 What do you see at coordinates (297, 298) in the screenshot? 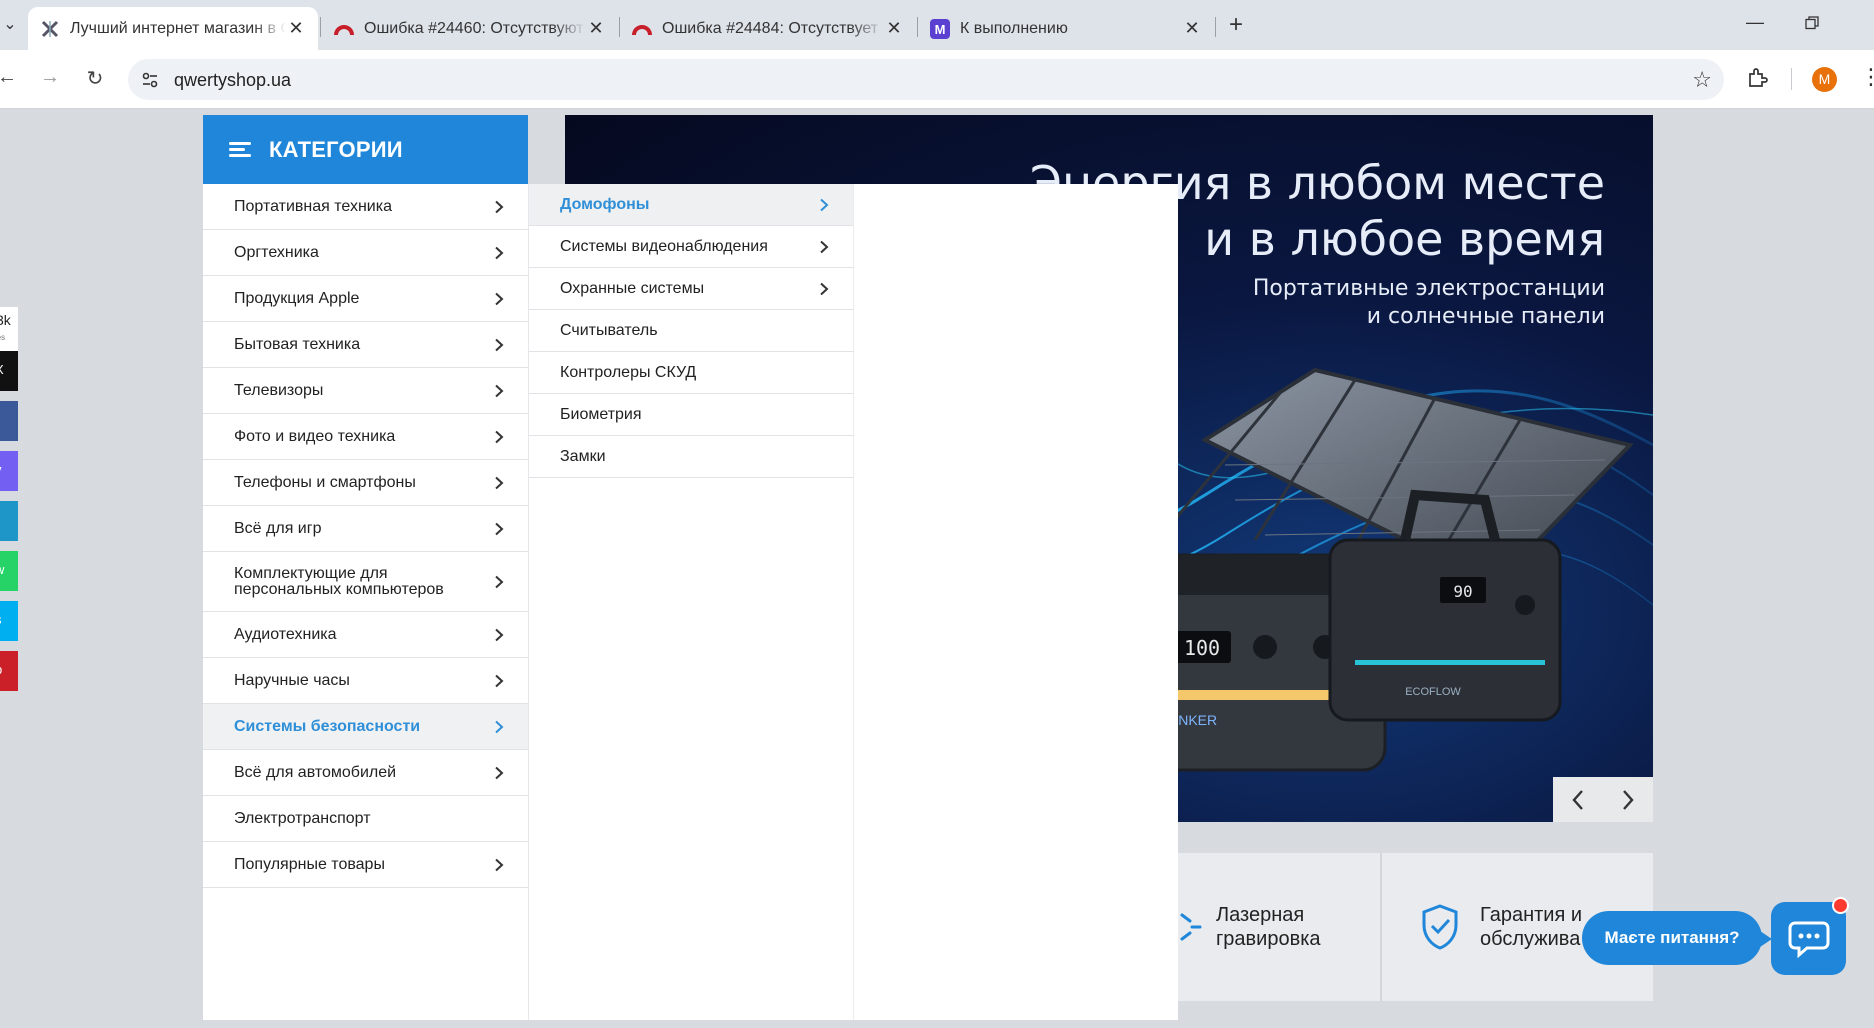
I see `category-label: Продукция Apple` at bounding box center [297, 298].